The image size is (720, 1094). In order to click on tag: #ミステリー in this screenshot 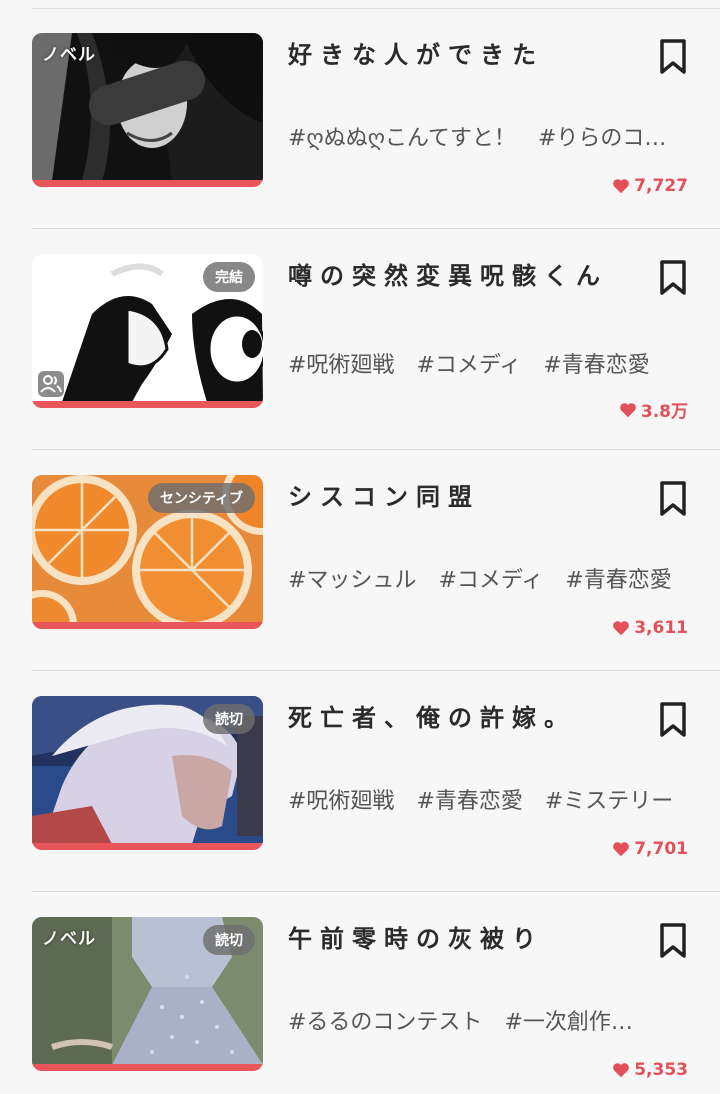, I will do `click(609, 801)`.